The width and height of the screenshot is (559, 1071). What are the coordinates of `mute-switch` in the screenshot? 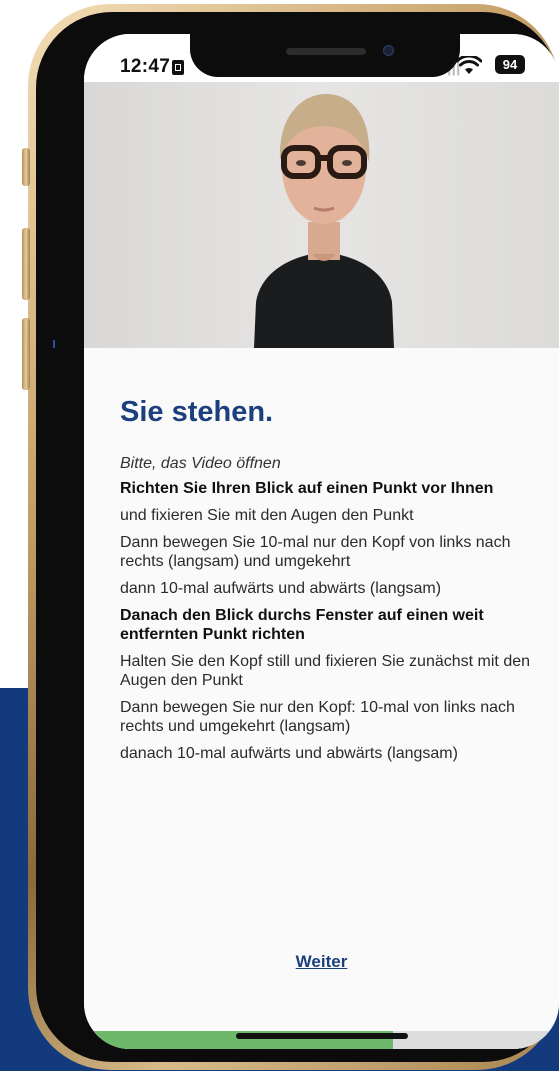 It's located at (26, 167).